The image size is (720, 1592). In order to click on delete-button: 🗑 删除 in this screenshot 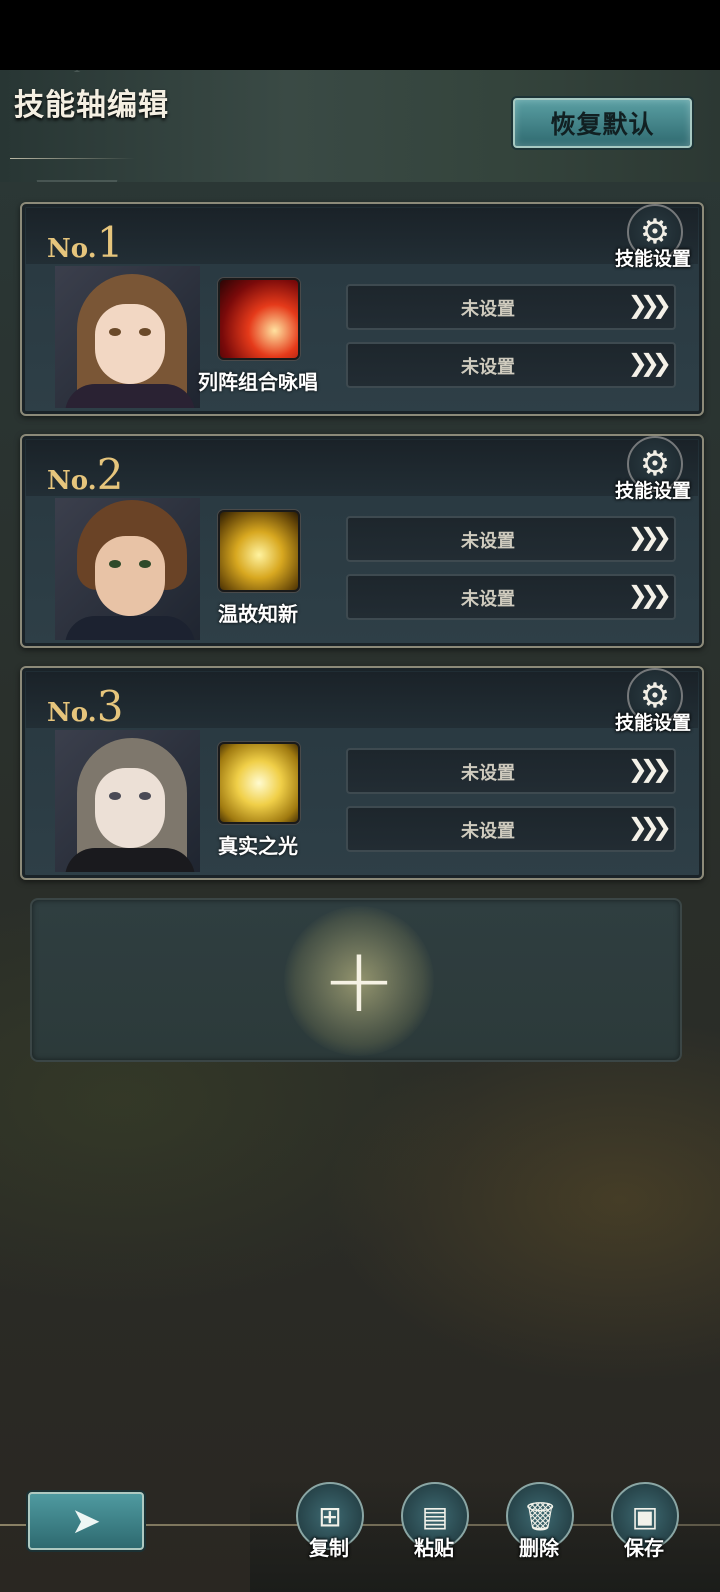, I will do `click(539, 1532)`.